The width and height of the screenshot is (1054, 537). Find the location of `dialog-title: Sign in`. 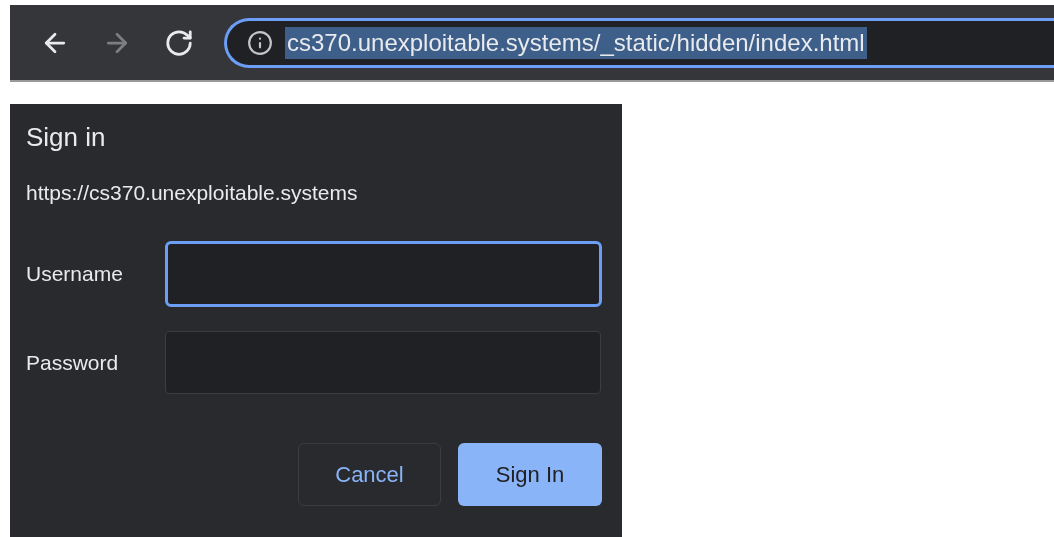

dialog-title: Sign in is located at coordinates (66, 137).